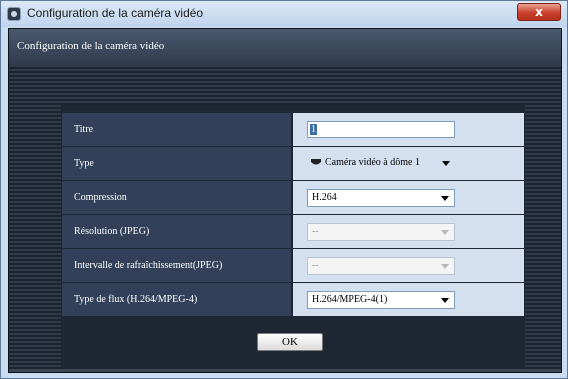 This screenshot has height=379, width=568. I want to click on title-input-value: 1, so click(313, 129).